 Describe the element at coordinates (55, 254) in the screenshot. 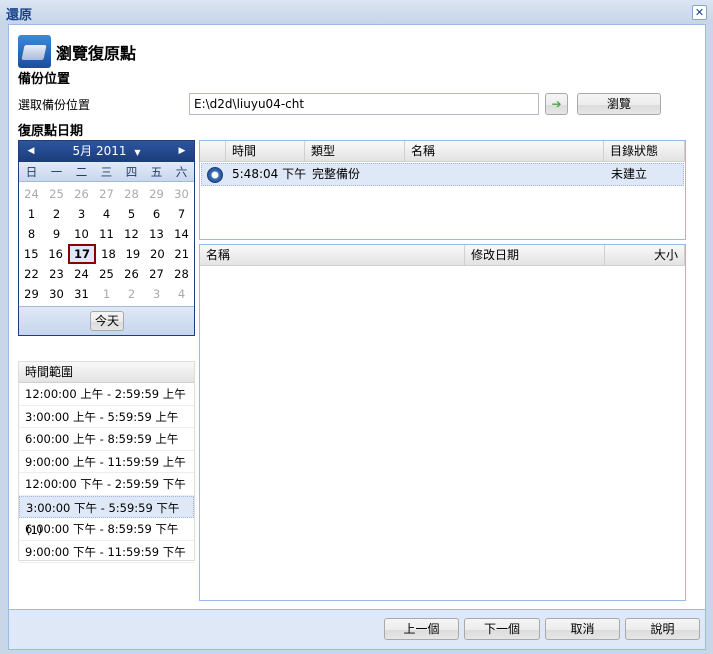

I see `calendar-day: 16` at that location.